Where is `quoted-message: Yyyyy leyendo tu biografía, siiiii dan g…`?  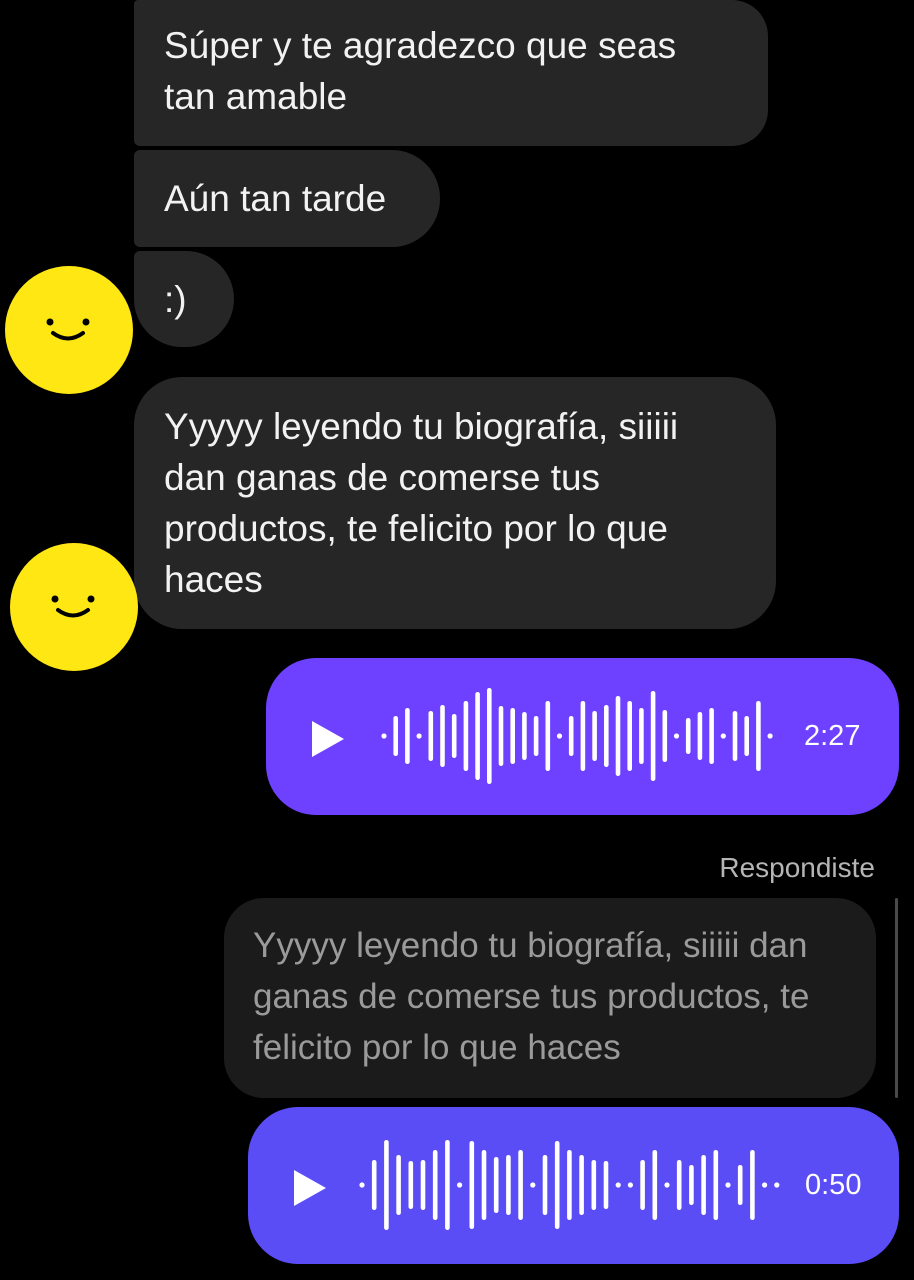
quoted-message: Yyyyy leyendo tu biografía, siiiii dan g… is located at coordinates (550, 998).